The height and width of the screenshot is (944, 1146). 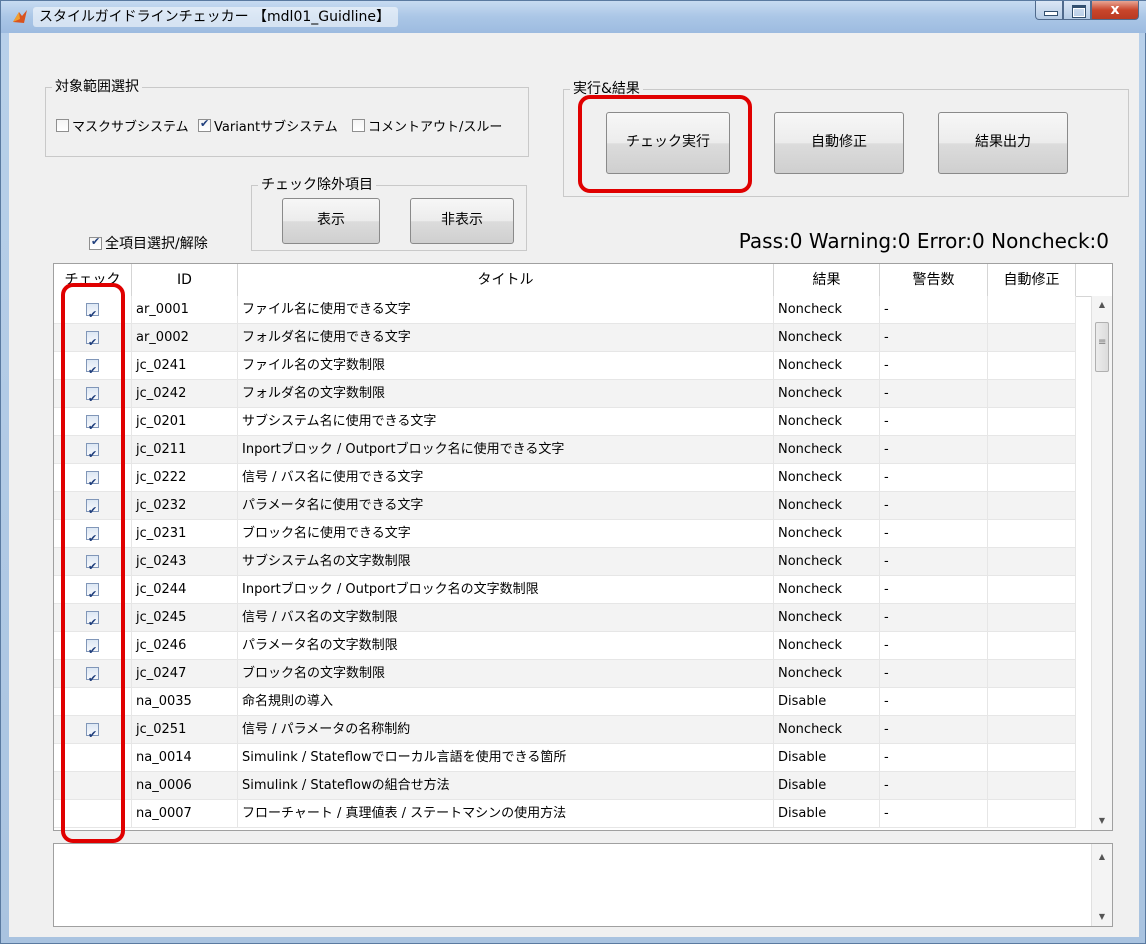 What do you see at coordinates (506, 589) in the screenshot?
I see `row-title: Inportブロック / Outportブロック名の文字数制限` at bounding box center [506, 589].